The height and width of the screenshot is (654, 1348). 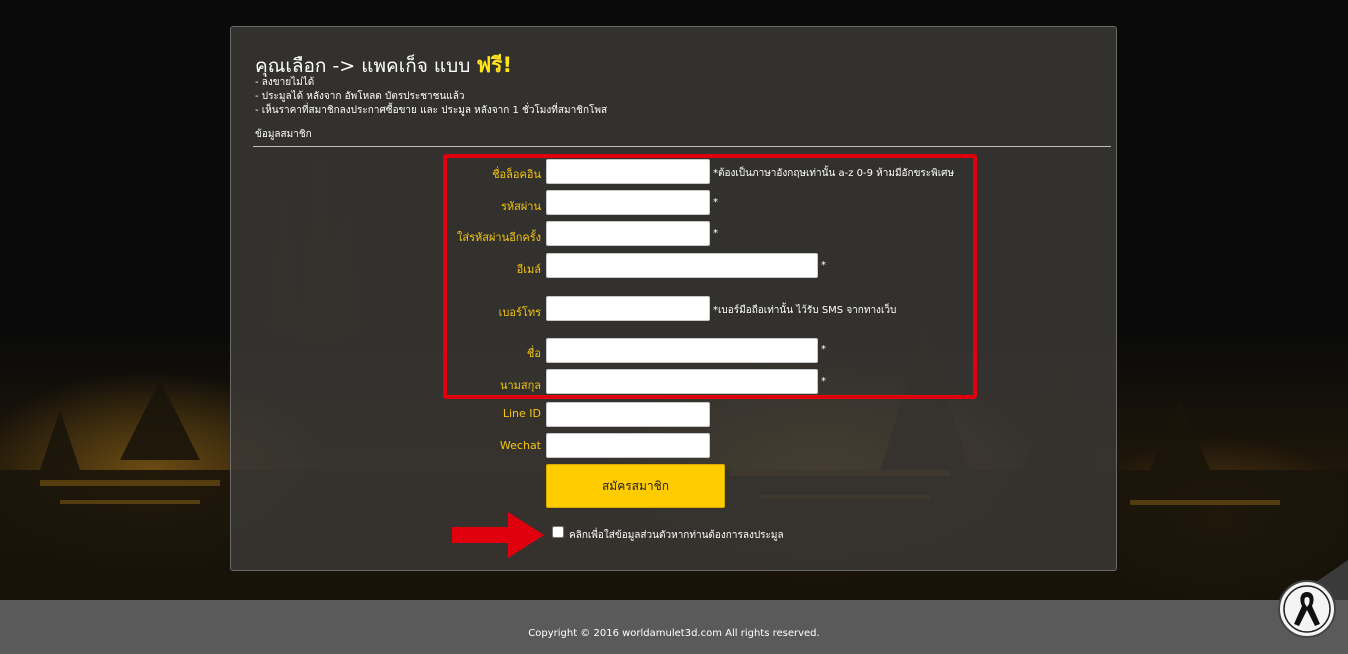 I want to click on wechat-input, so click(x=628, y=445).